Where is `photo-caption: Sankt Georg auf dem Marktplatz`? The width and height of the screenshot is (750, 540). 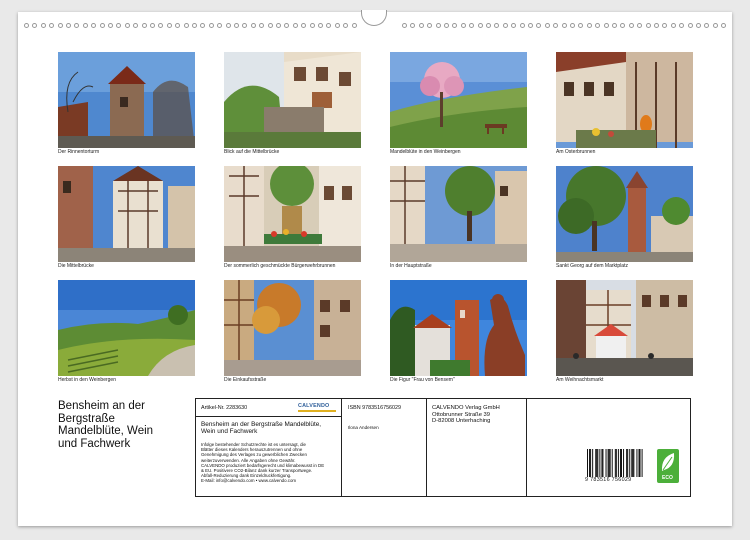
photo-caption: Sankt Georg auf dem Marktplatz is located at coordinates (592, 266).